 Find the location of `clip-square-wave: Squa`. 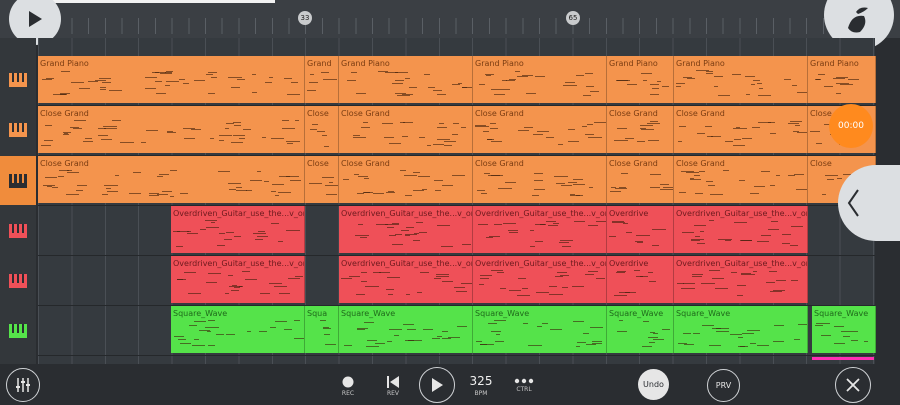

clip-square-wave: Squa is located at coordinates (322, 329).